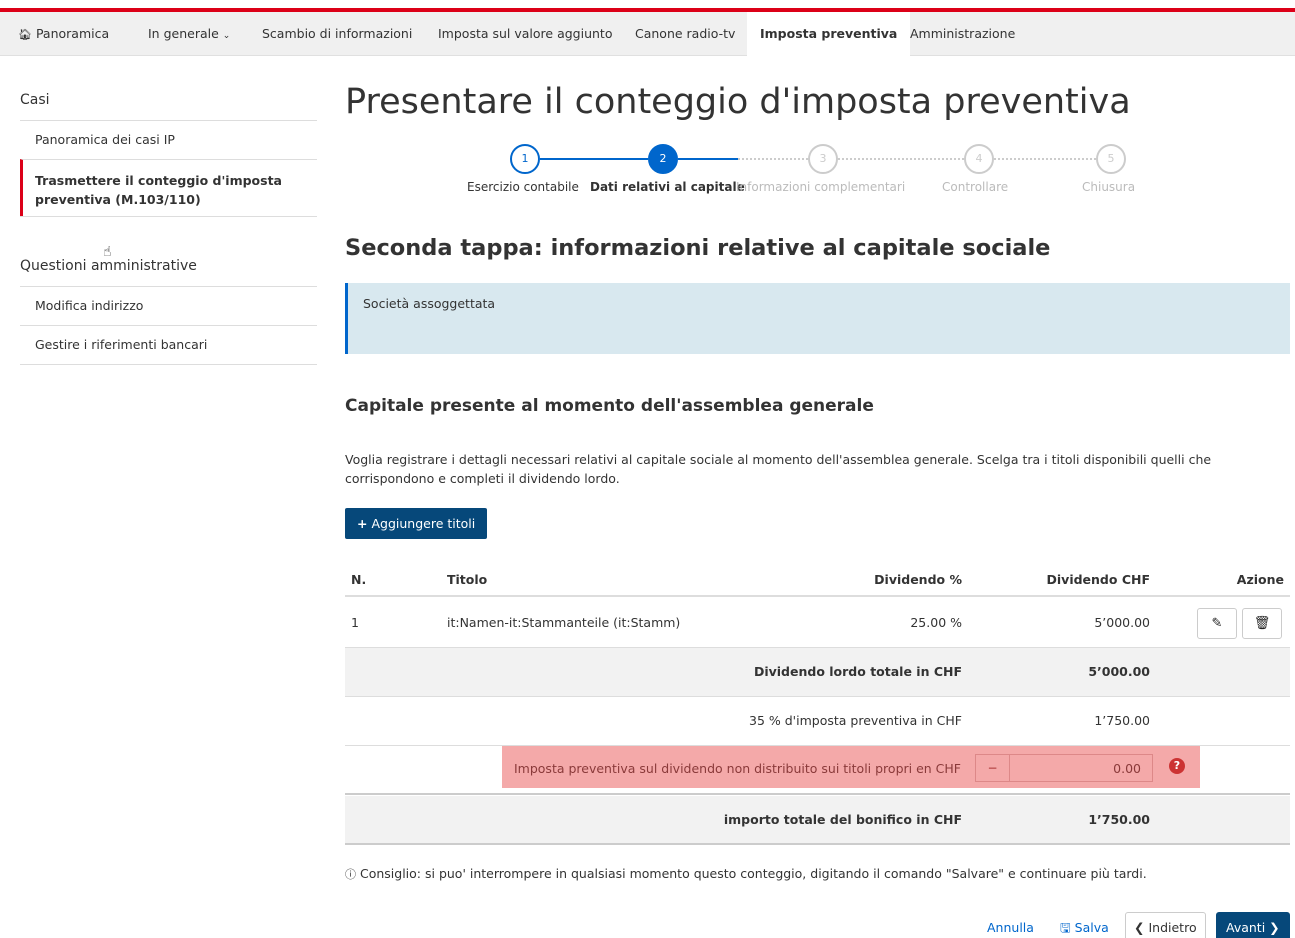 Image resolution: width=1295 pixels, height=938 pixels. What do you see at coordinates (1084, 925) in the screenshot?
I see `save-link: 🖫︎ Salva` at bounding box center [1084, 925].